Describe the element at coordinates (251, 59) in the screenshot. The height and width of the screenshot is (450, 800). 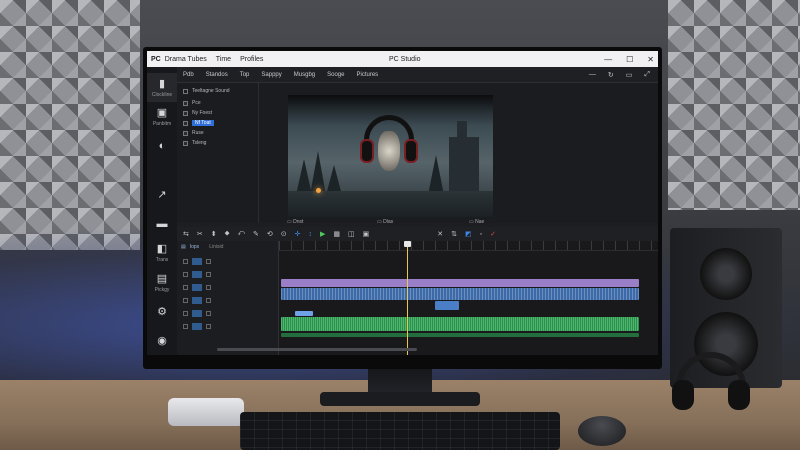
I see `menu-item-profiles: Profiles` at that location.